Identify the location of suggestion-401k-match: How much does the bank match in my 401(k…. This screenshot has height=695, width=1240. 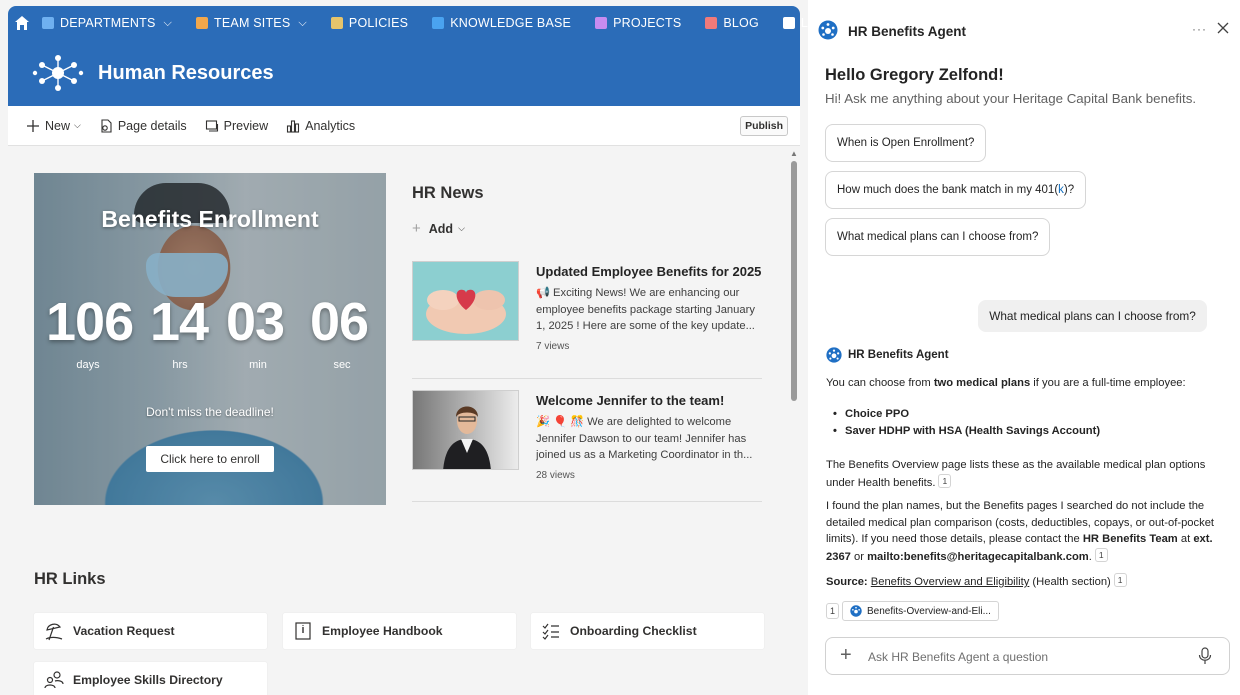
(956, 190).